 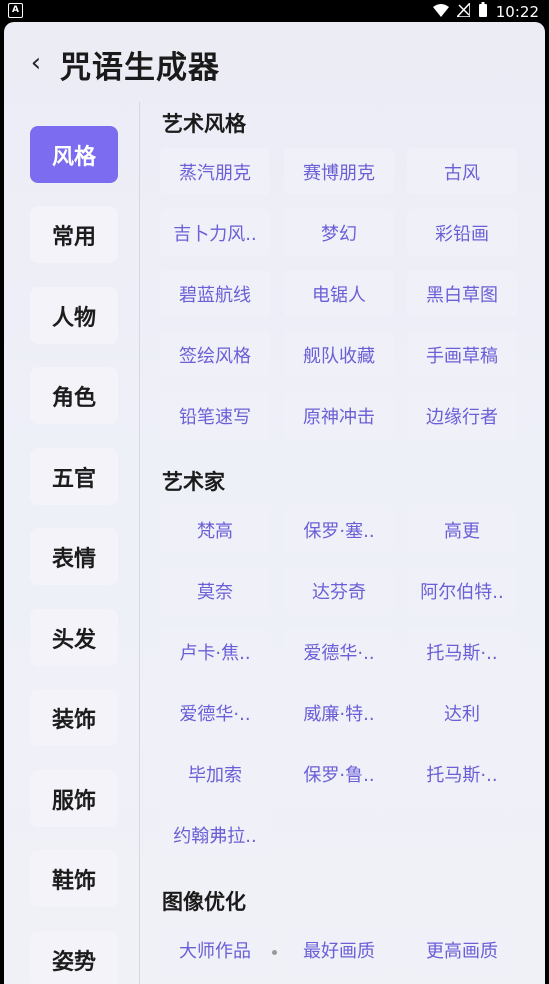 I want to click on prompt-chip: 舰队收藏, so click(x=339, y=354).